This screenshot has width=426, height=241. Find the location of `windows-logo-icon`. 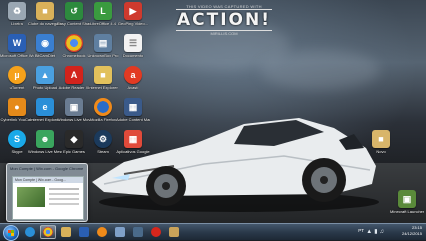

windows-logo-icon is located at coordinates (11, 233).